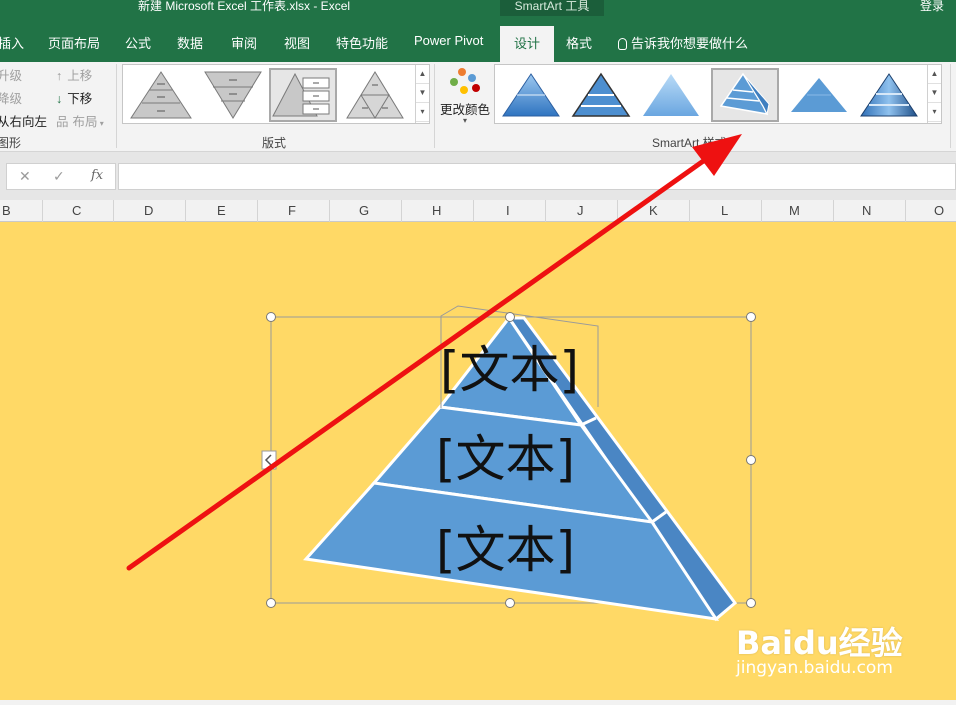 The width and height of the screenshot is (956, 705). I want to click on style-3d-pyramid-icon, so click(744, 94).